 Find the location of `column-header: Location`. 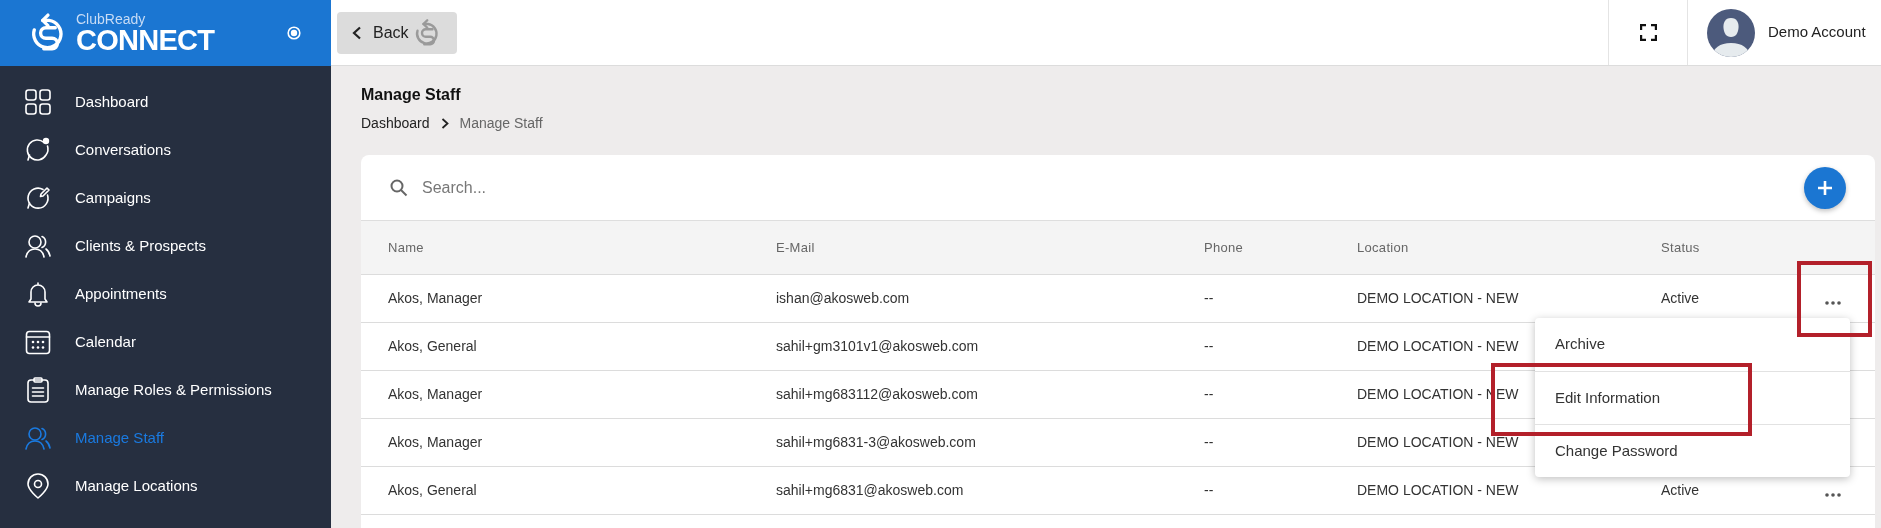

column-header: Location is located at coordinates (1383, 247).